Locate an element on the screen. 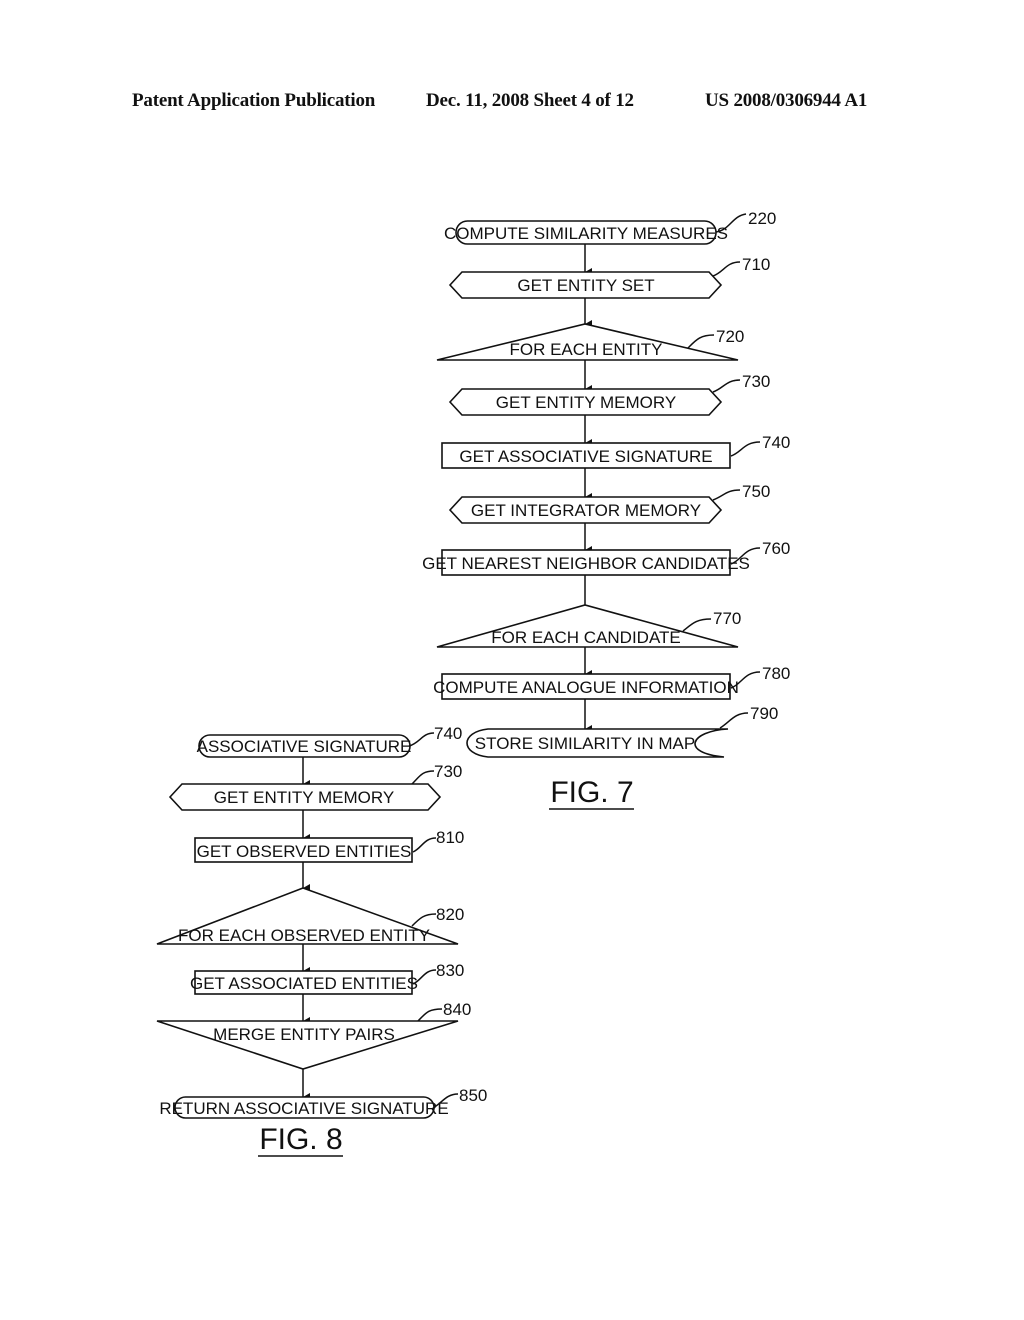 Image resolution: width=1024 pixels, height=1320 pixels. fig7-node-710: GET ENTITY SET 710 is located at coordinates (609, 277).